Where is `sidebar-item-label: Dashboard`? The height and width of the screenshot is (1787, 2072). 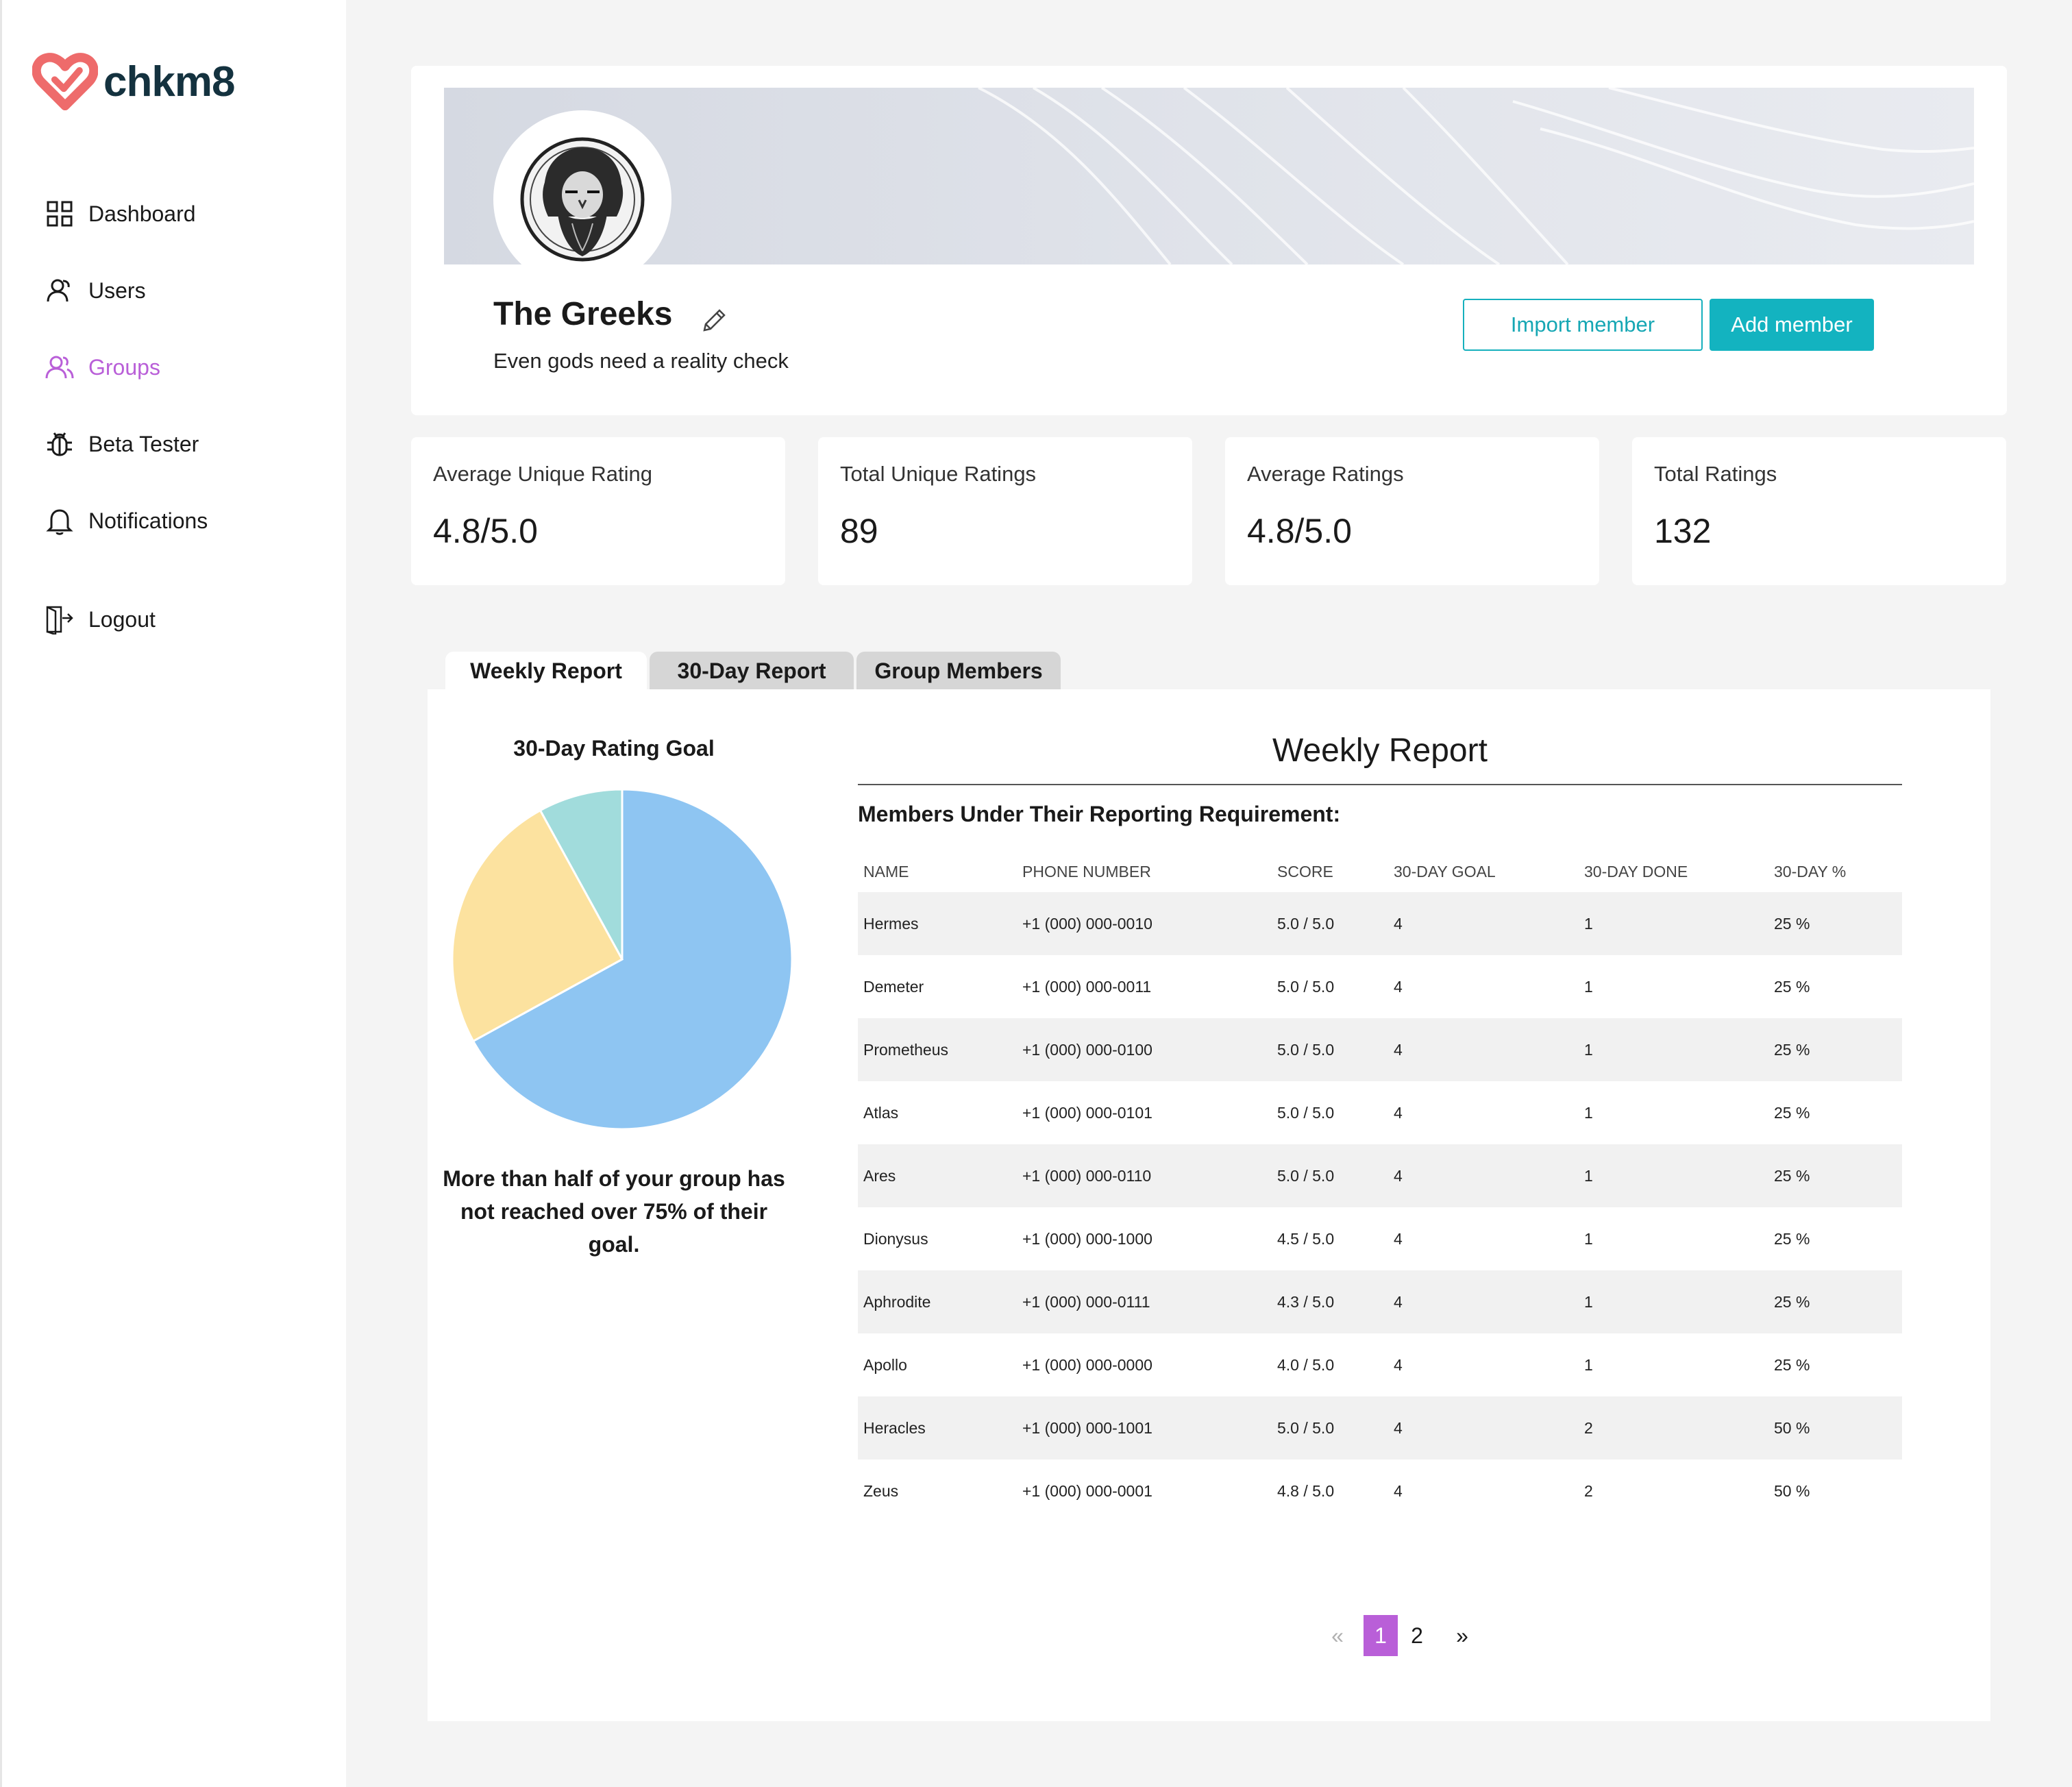
sidebar-item-label: Dashboard is located at coordinates (142, 213).